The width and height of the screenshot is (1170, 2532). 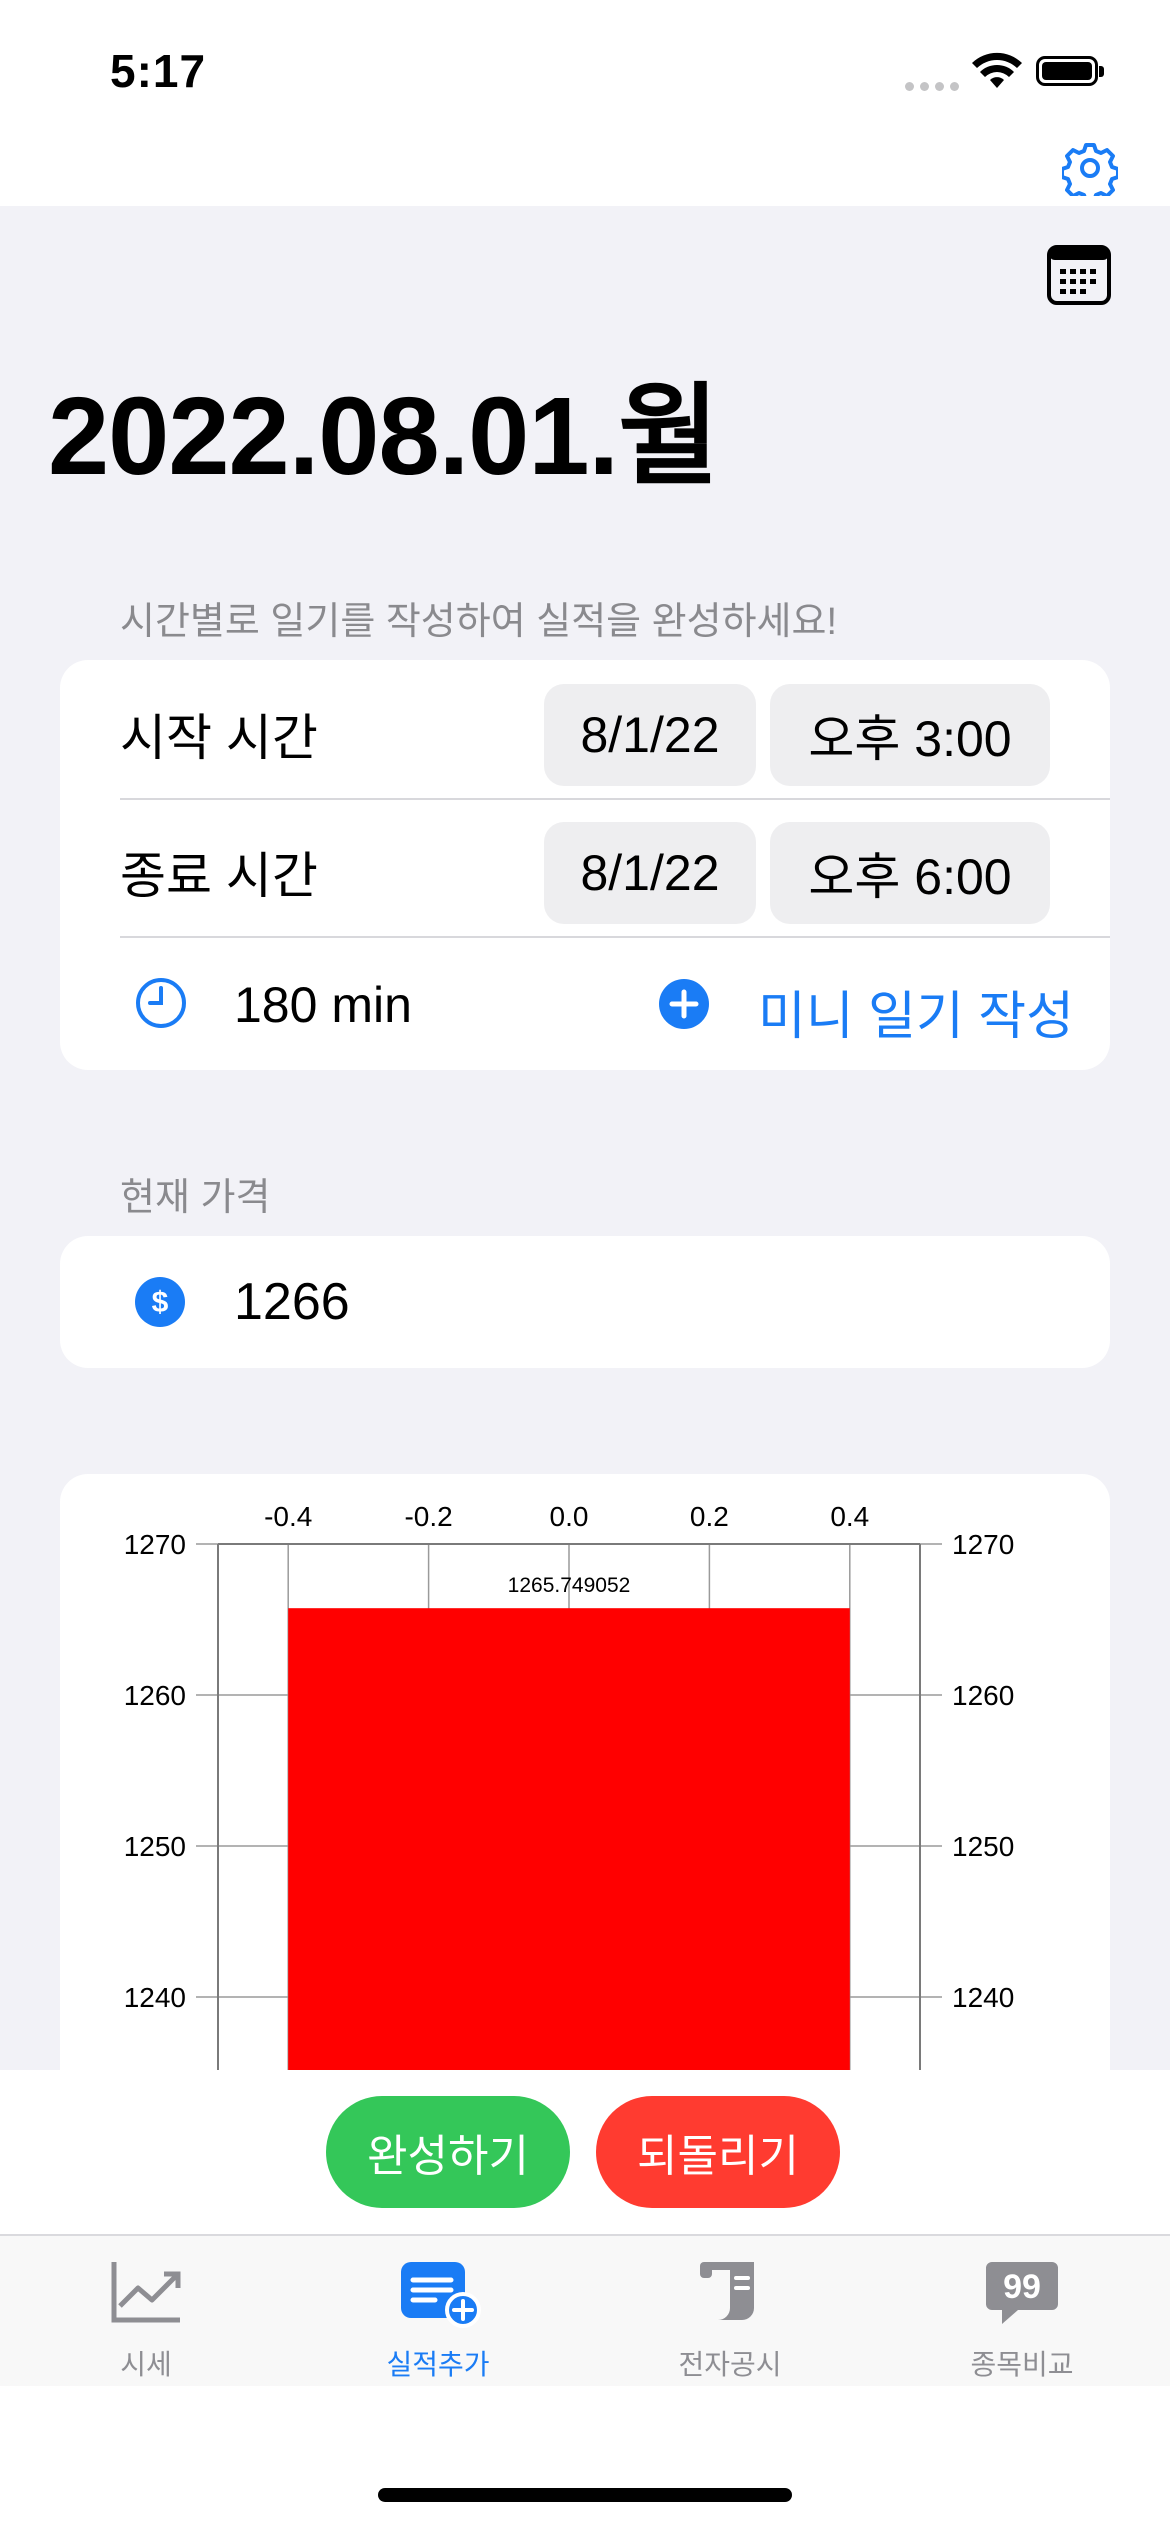 I want to click on end-time-label: 종료 시간, so click(x=219, y=876).